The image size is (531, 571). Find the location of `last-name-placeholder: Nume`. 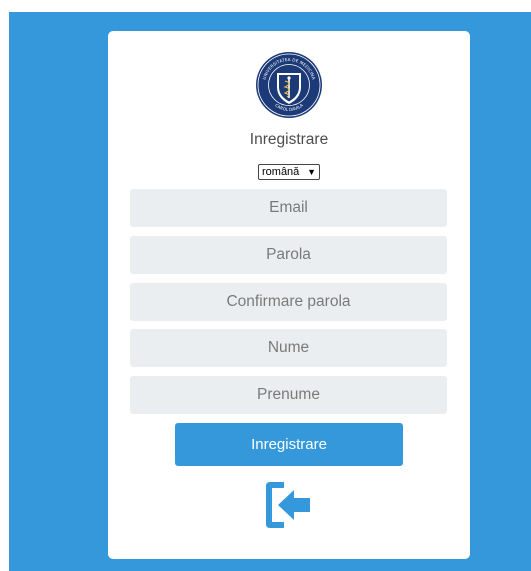

last-name-placeholder: Nume is located at coordinates (288, 347).